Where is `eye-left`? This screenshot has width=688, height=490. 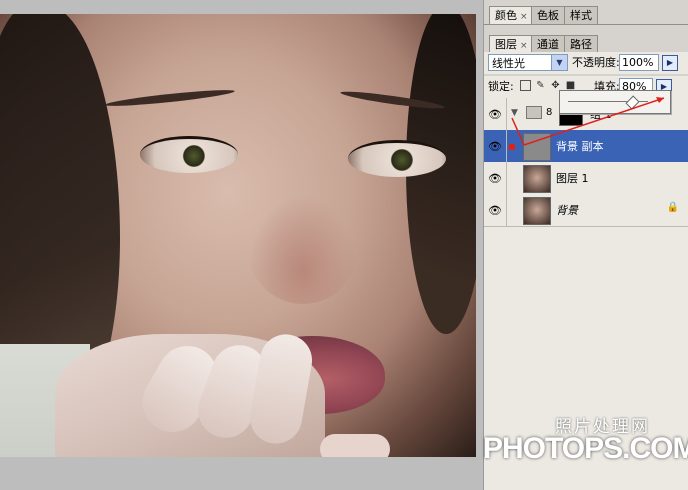 eye-left is located at coordinates (189, 154).